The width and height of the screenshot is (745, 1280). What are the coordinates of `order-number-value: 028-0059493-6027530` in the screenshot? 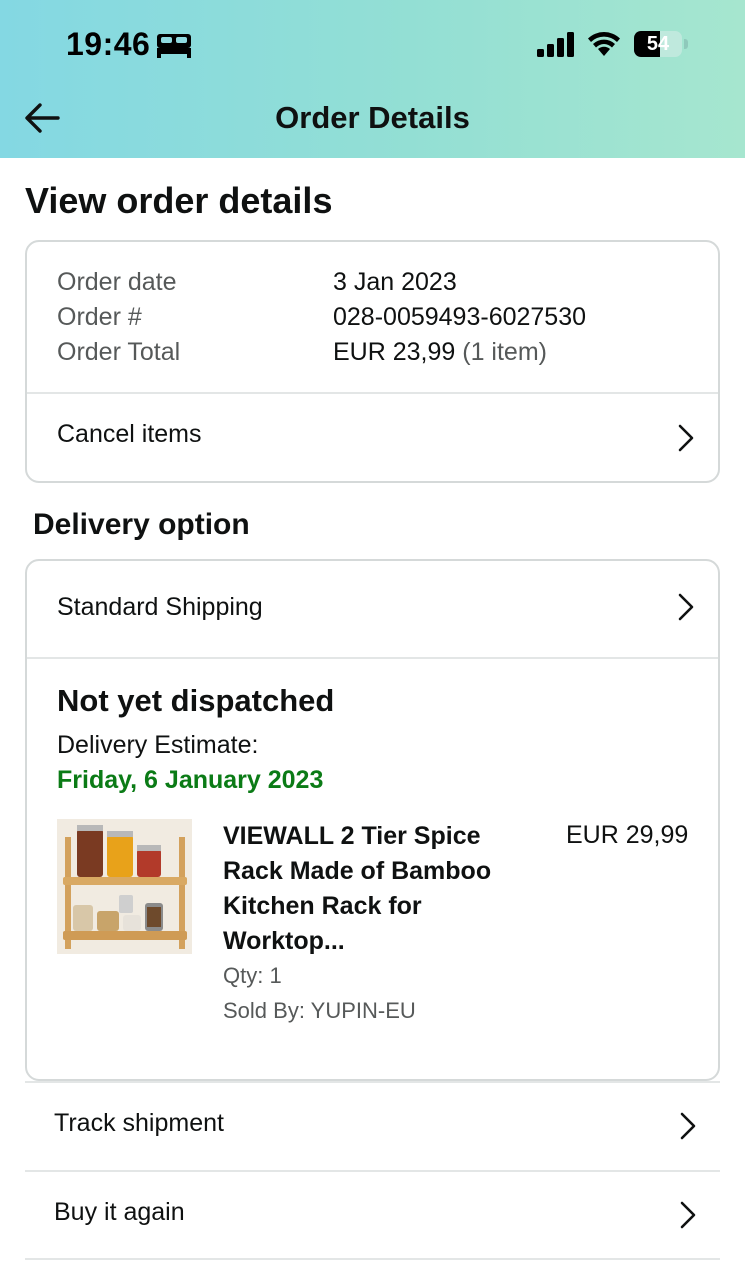 It's located at (460, 317).